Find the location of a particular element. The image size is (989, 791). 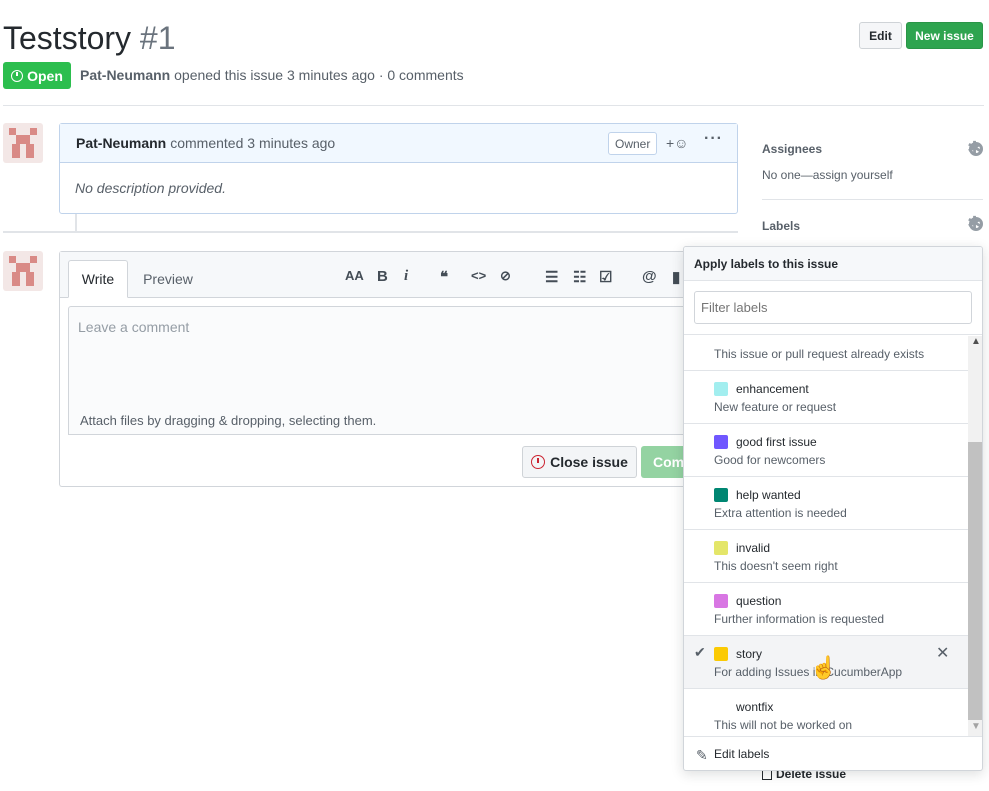

label-description: This doesn't seem right is located at coordinates (776, 566).